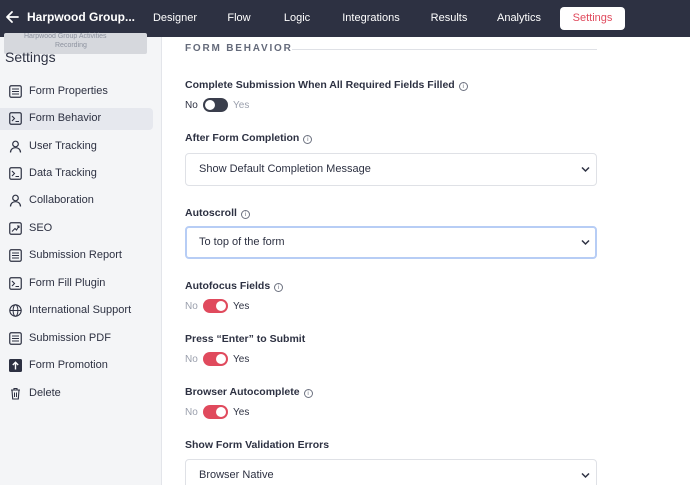 The height and width of the screenshot is (485, 690). Describe the element at coordinates (391, 169) in the screenshot. I see `after-completion-select: Show Default Completion Message` at that location.